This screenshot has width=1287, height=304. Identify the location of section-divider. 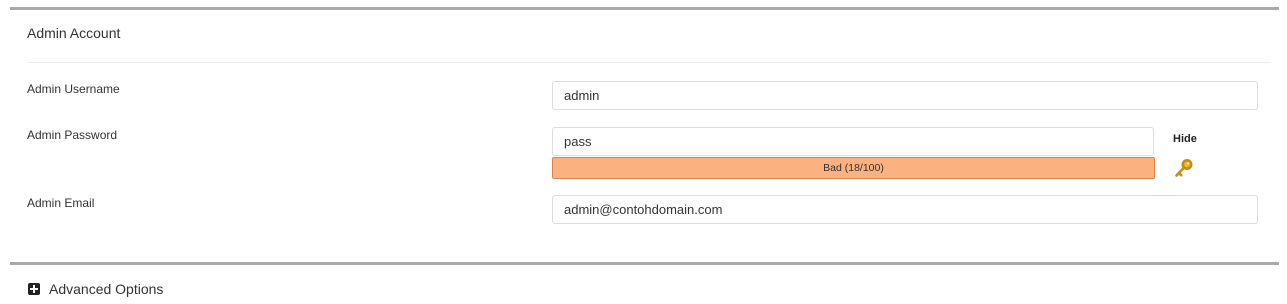
(649, 62).